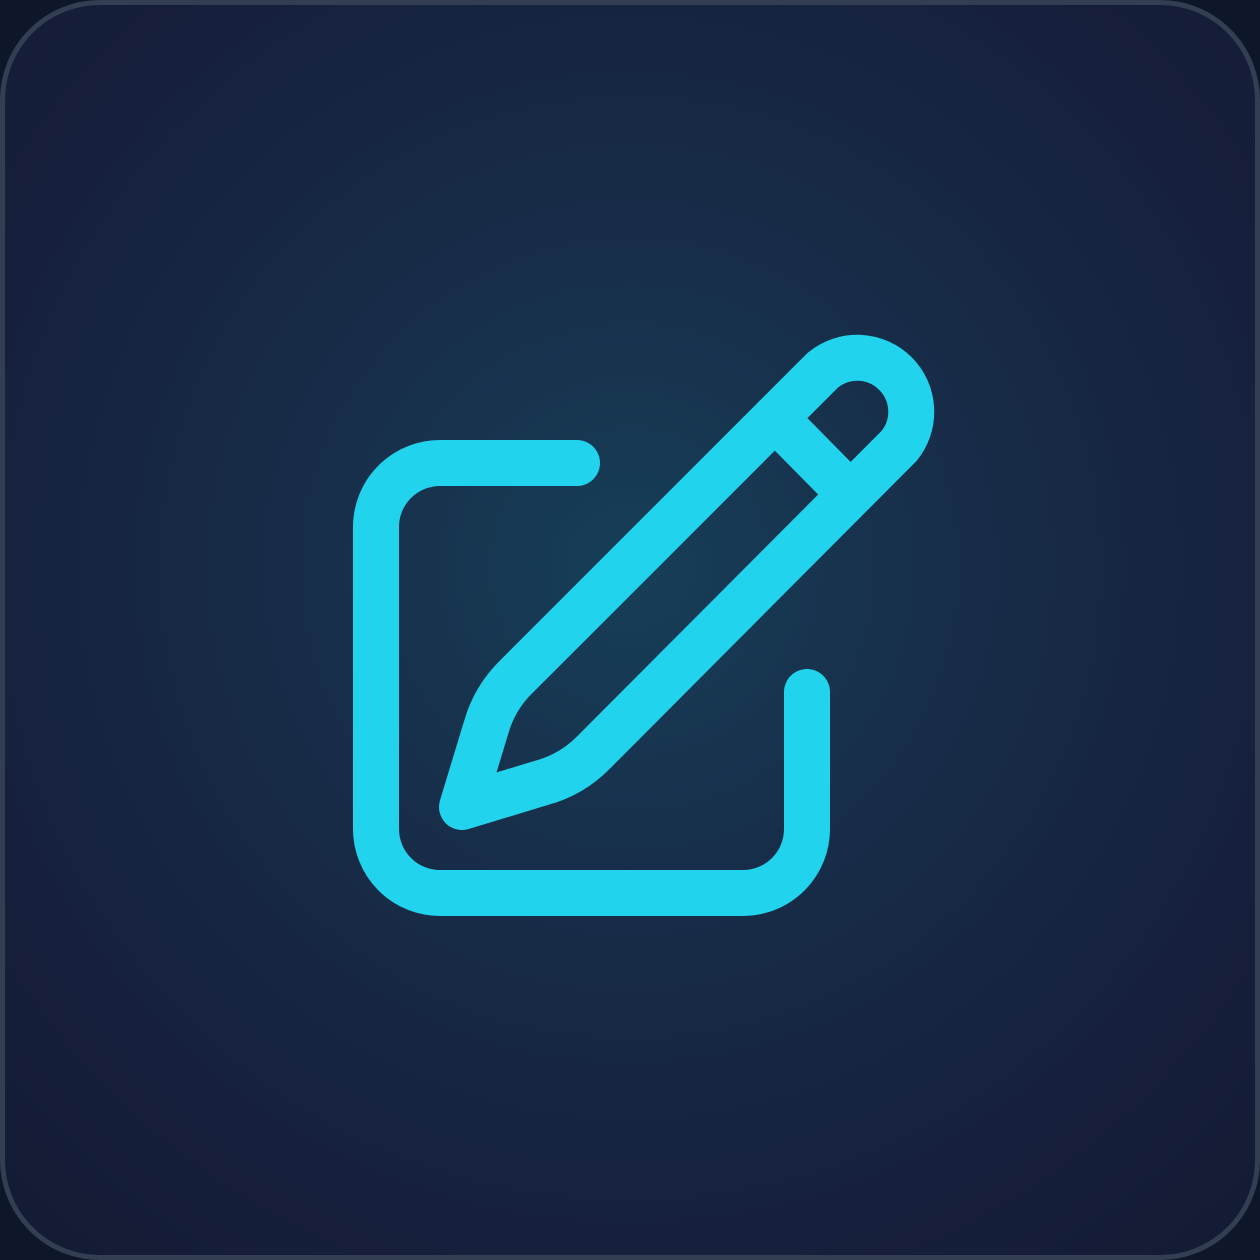  I want to click on edit-icon-frame, so click(591, 678).